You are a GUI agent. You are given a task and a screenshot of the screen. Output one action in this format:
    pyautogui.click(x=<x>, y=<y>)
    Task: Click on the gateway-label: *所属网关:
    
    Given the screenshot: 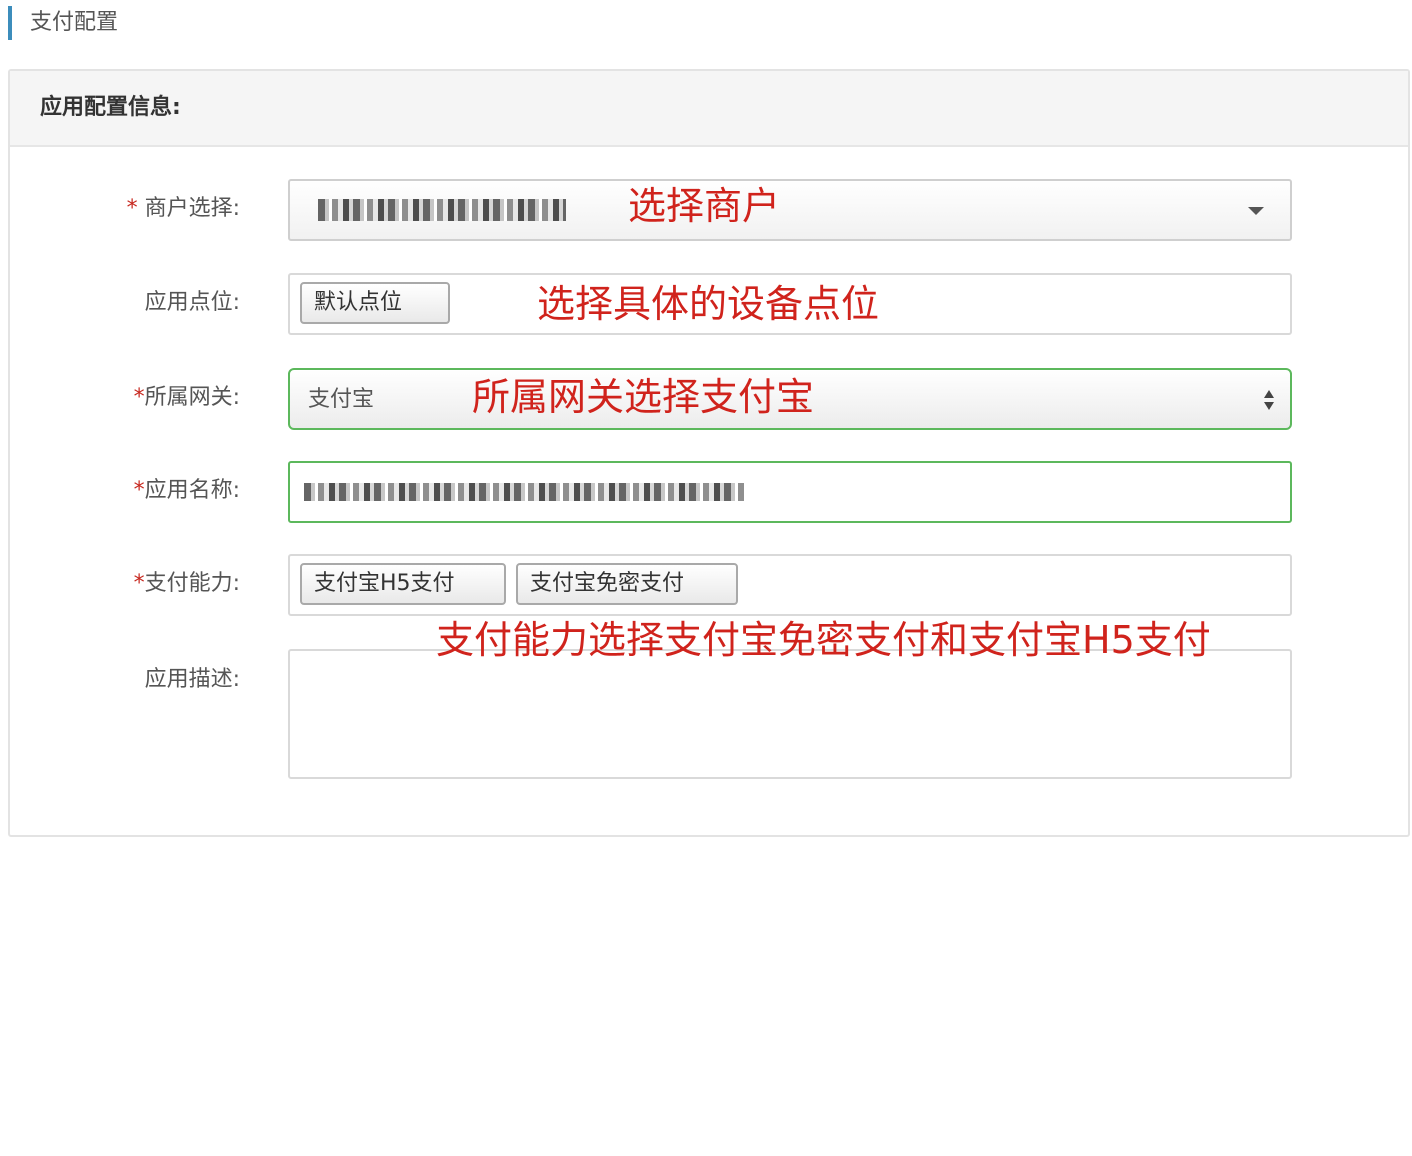 What is the action you would take?
    pyautogui.click(x=125, y=398)
    